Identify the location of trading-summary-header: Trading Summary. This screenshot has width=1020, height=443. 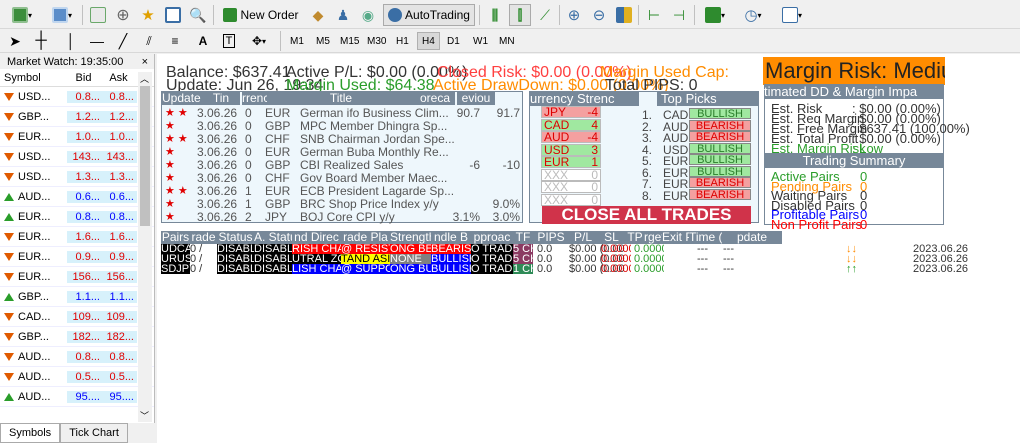
(854, 160).